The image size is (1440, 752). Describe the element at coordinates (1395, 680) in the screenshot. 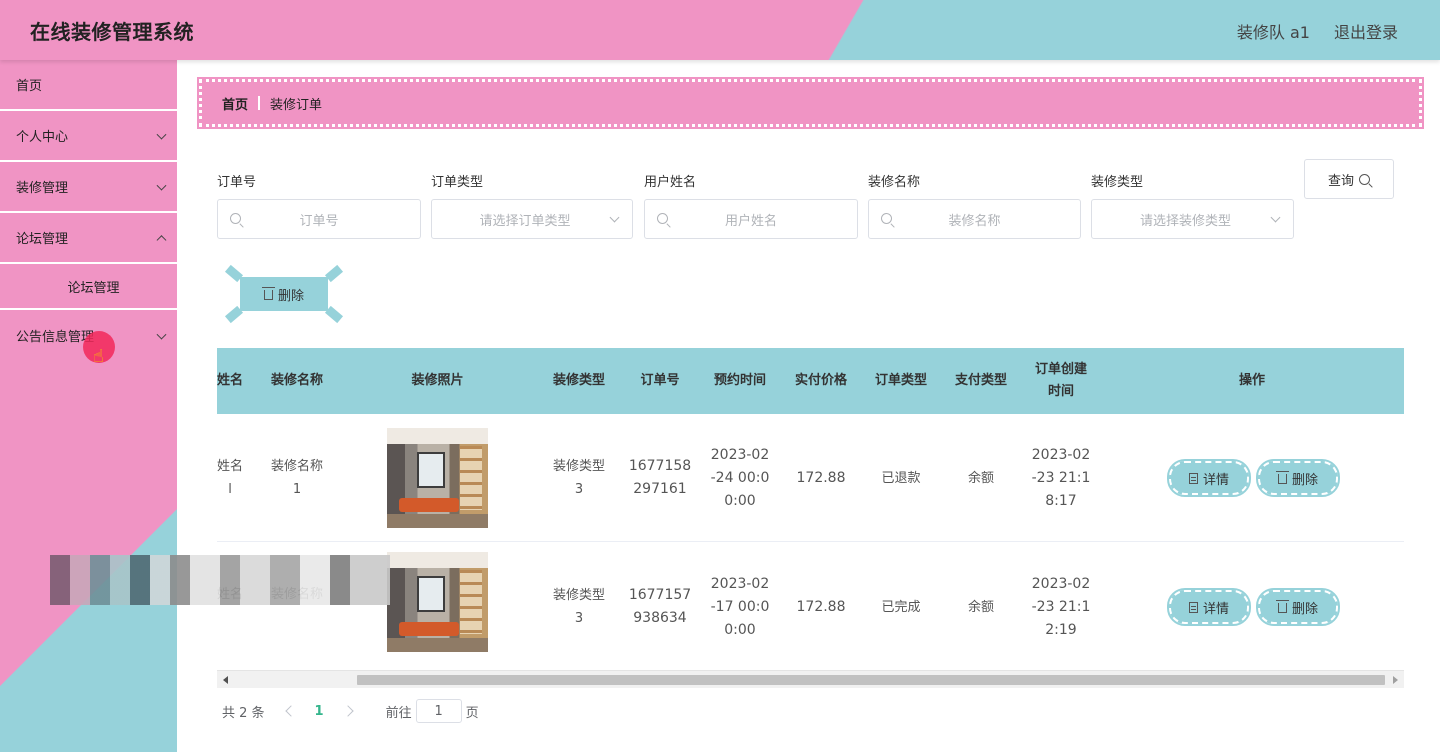

I see `scroll-right-arrow-icon` at that location.